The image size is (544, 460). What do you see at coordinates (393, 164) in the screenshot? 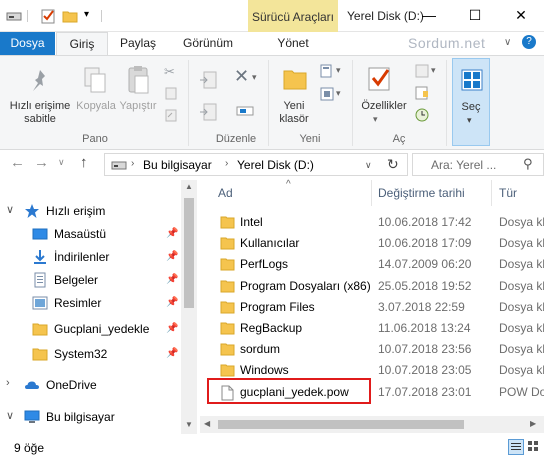
I see `refresh-icon: ↻` at bounding box center [393, 164].